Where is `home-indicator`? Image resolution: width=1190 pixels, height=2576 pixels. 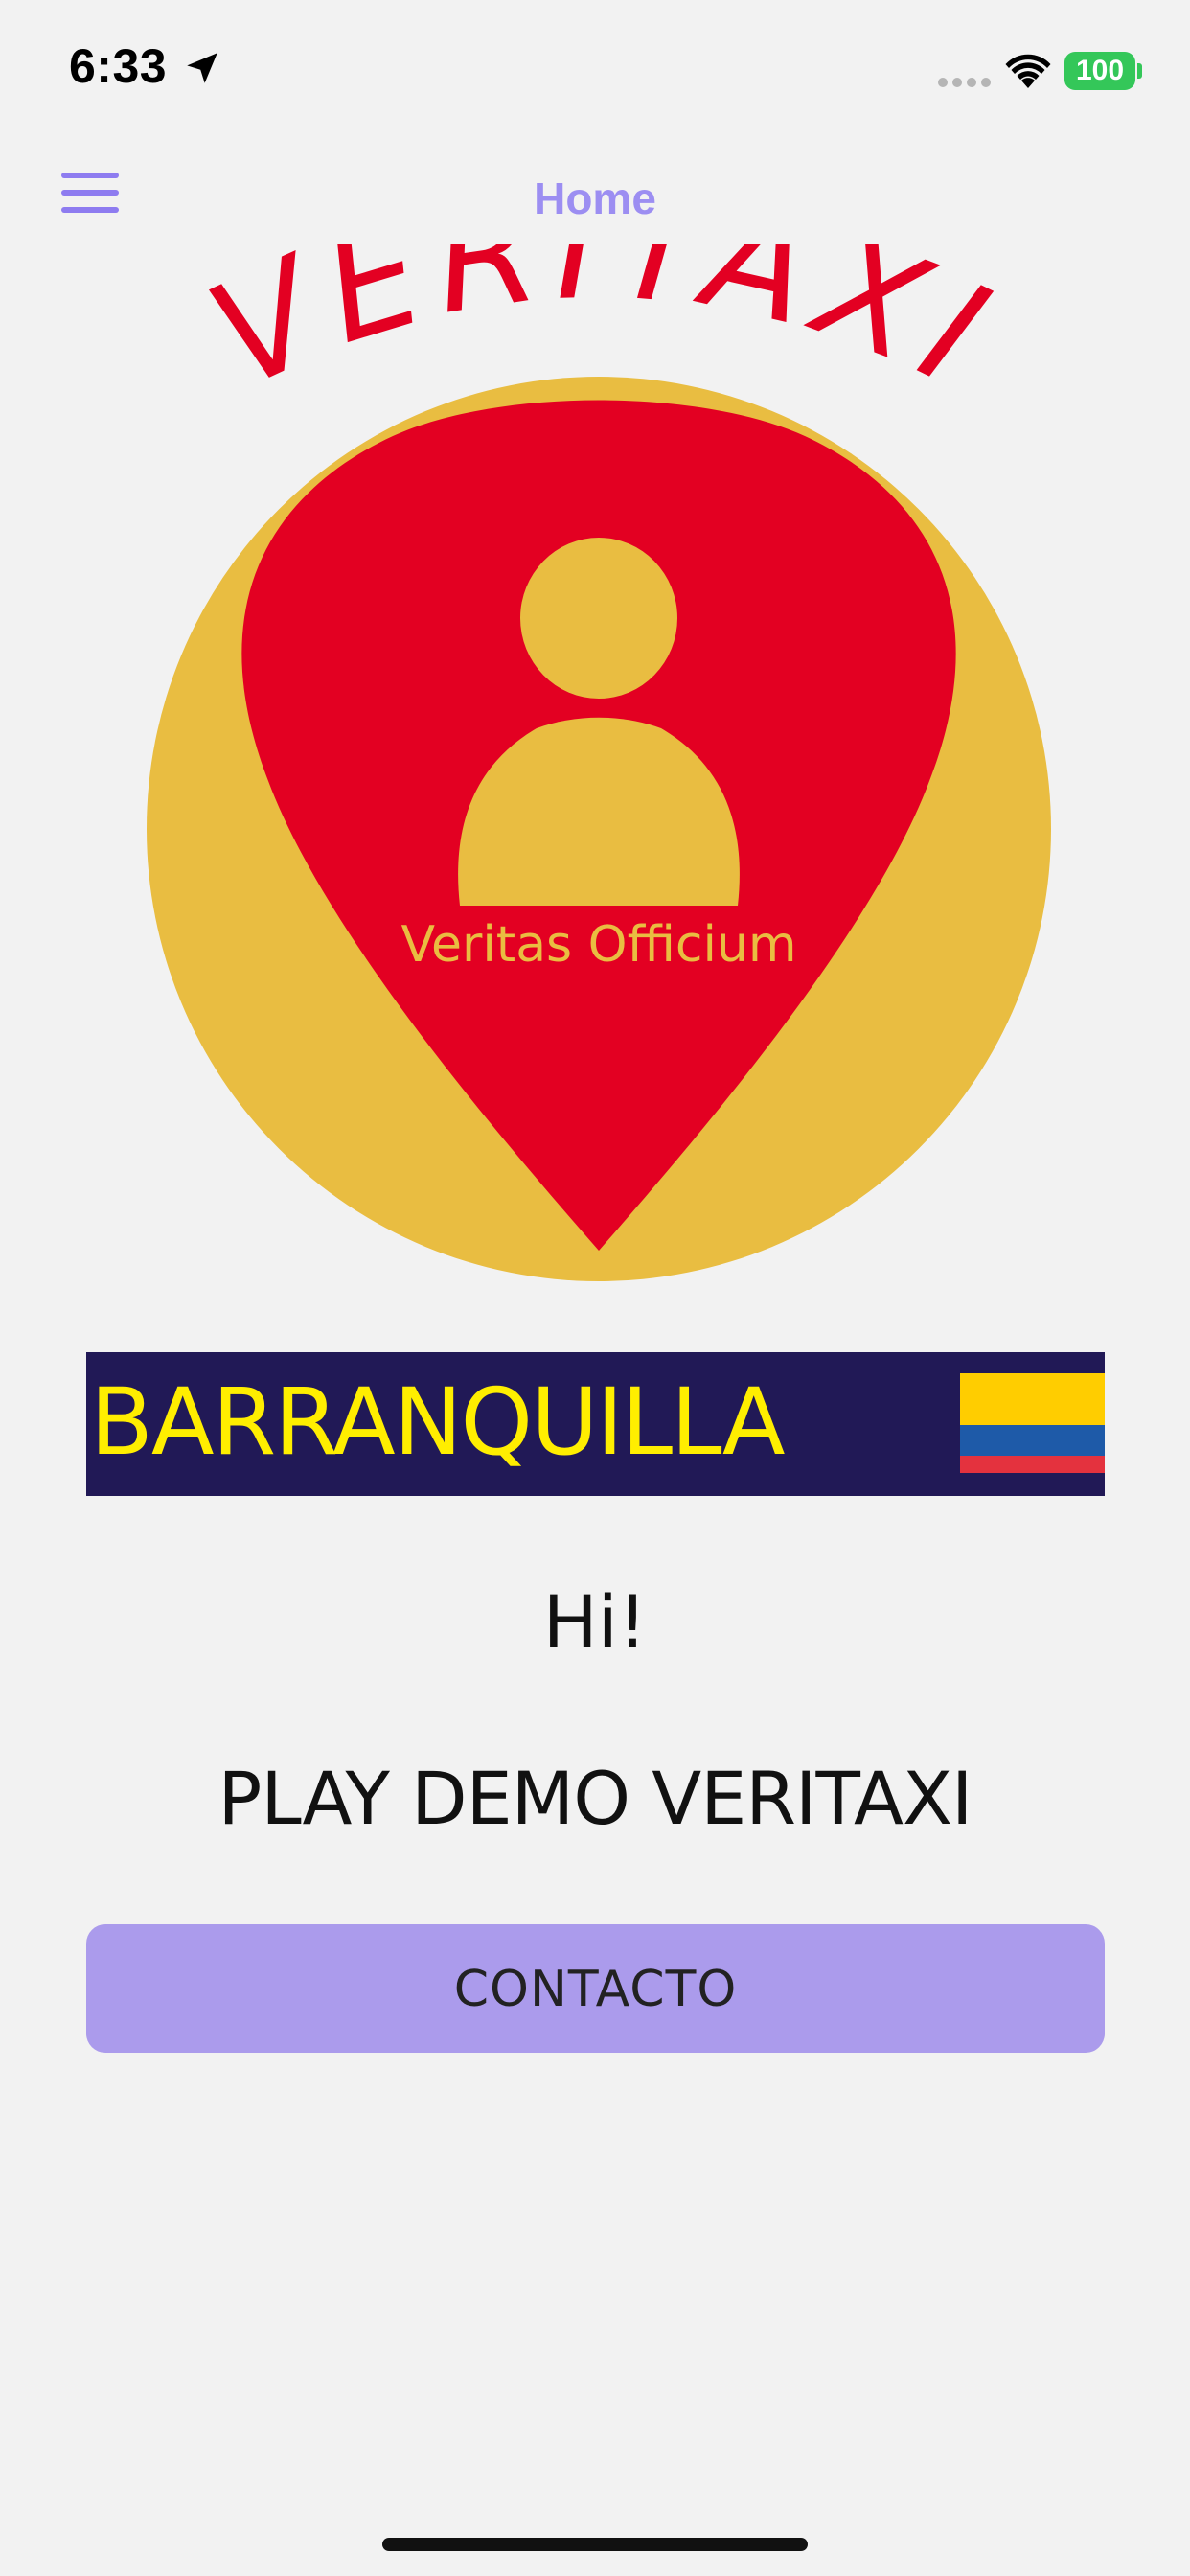
home-indicator is located at coordinates (595, 2544).